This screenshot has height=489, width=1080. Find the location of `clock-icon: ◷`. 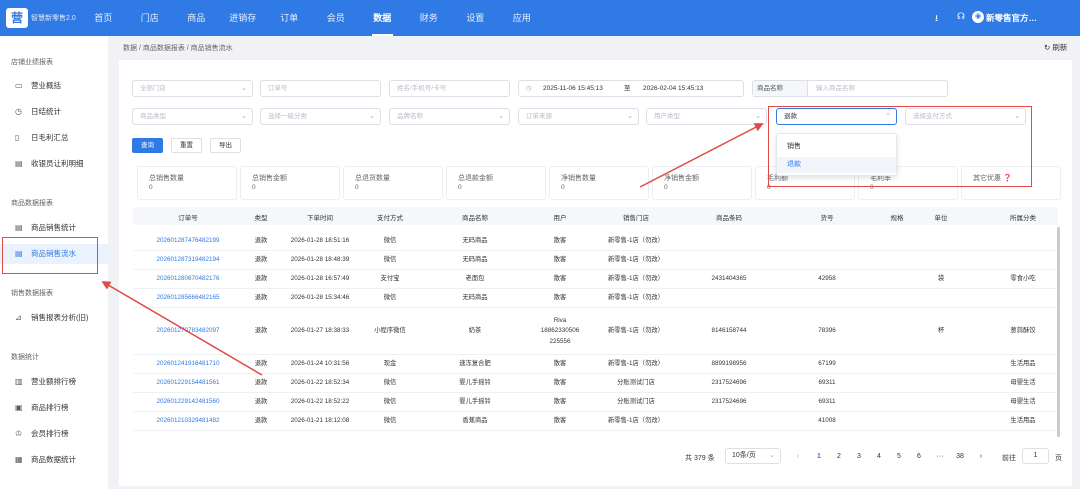

clock-icon: ◷ is located at coordinates (18, 111).